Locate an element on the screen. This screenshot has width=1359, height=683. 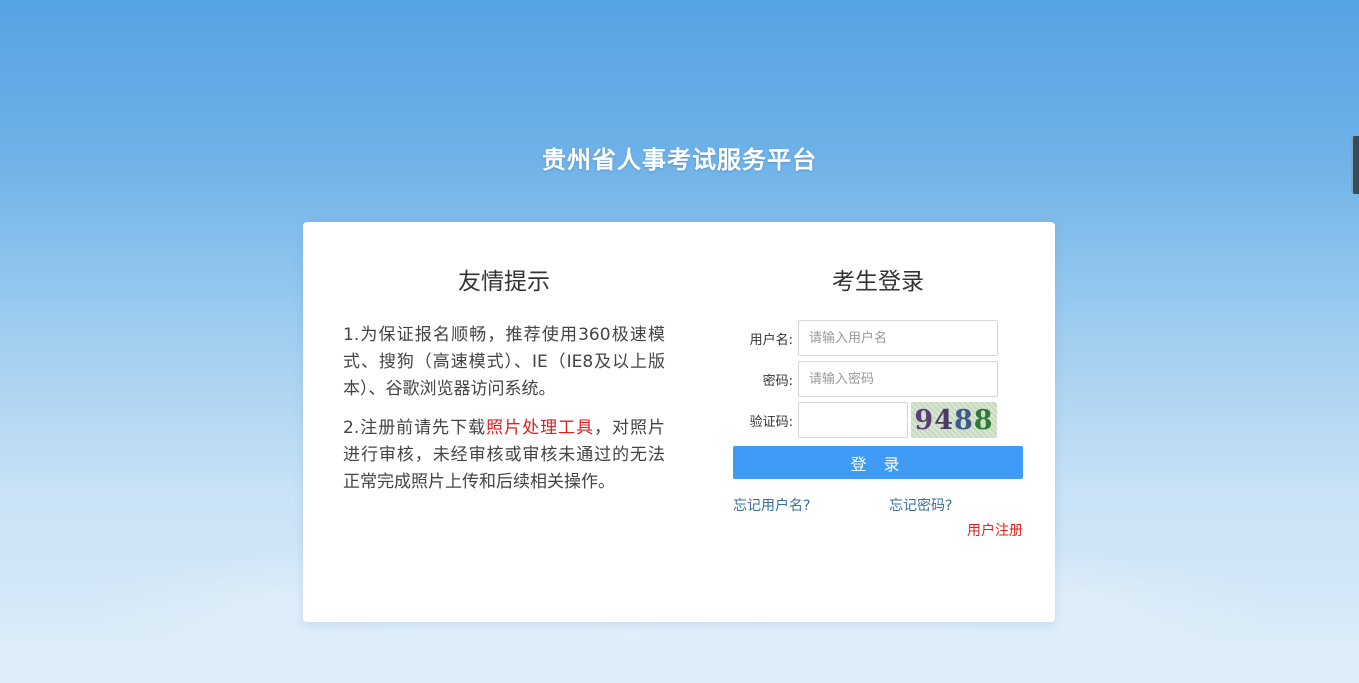
forgot-password-link: 忘记密码? is located at coordinates (920, 505).